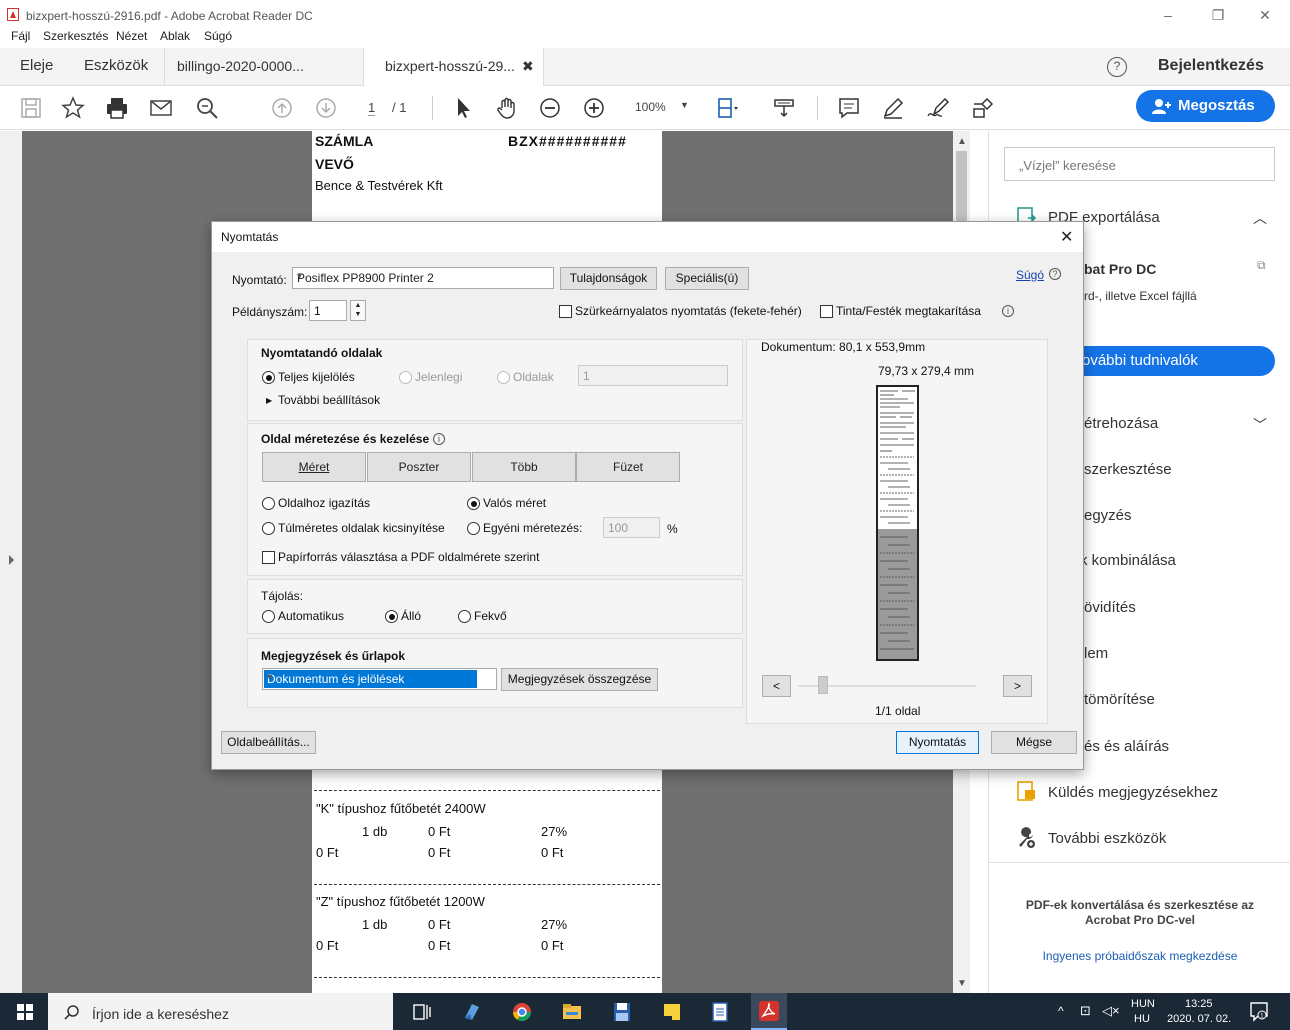  I want to click on tool-item-comment: egyzés, so click(1108, 515).